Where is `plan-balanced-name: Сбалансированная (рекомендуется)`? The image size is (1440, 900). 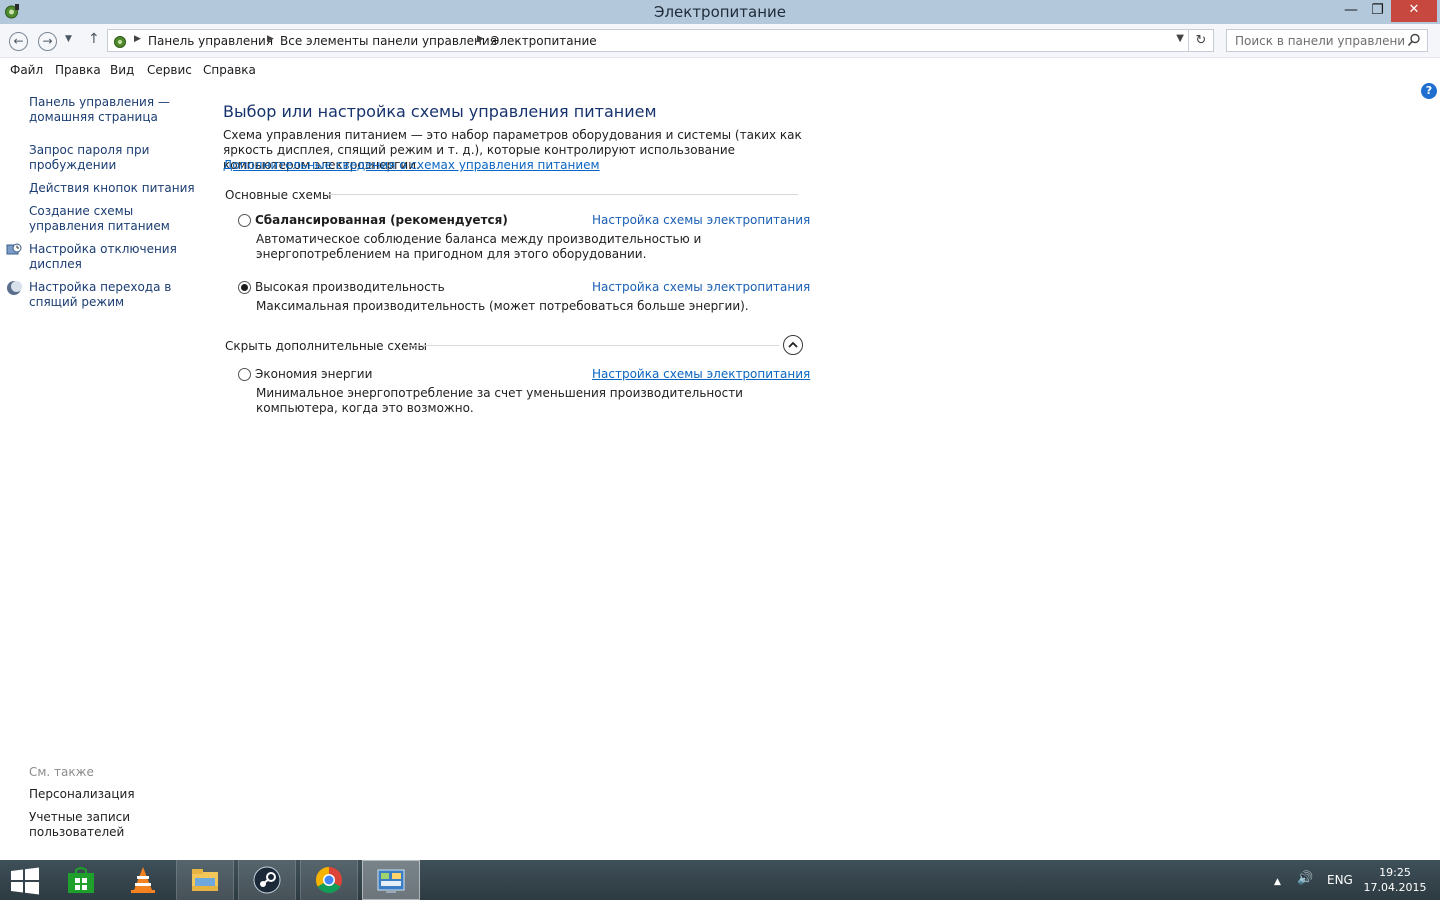
plan-balanced-name: Сбалансированная (рекомендуется) is located at coordinates (381, 220).